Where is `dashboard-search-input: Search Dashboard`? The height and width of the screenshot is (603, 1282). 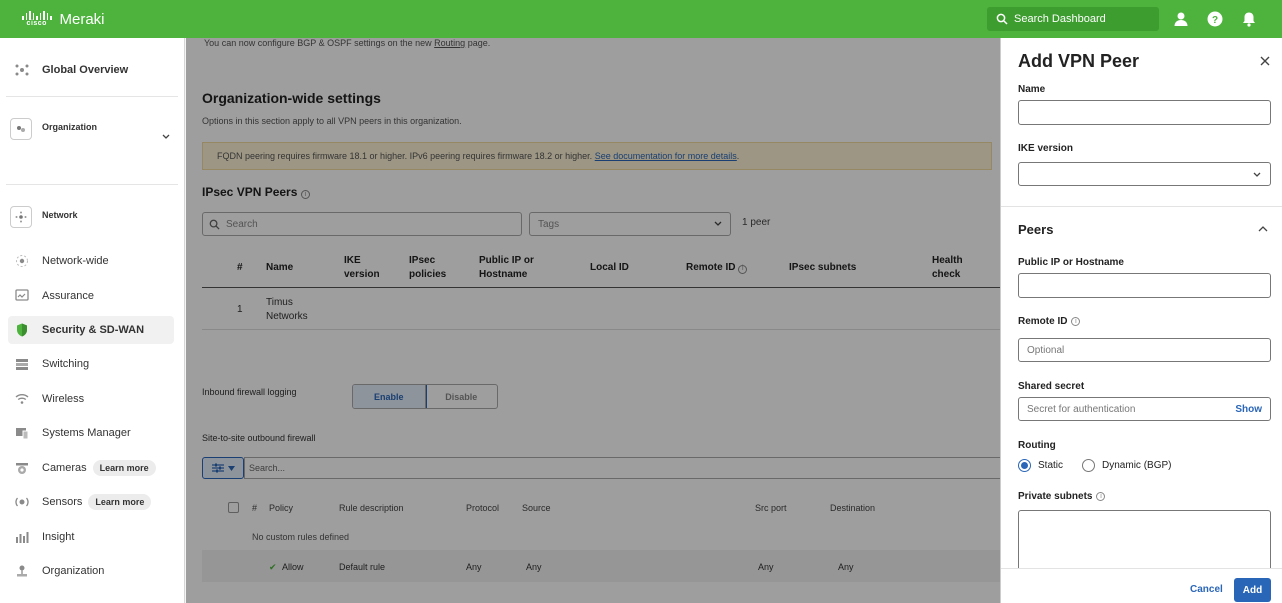 dashboard-search-input: Search Dashboard is located at coordinates (1073, 19).